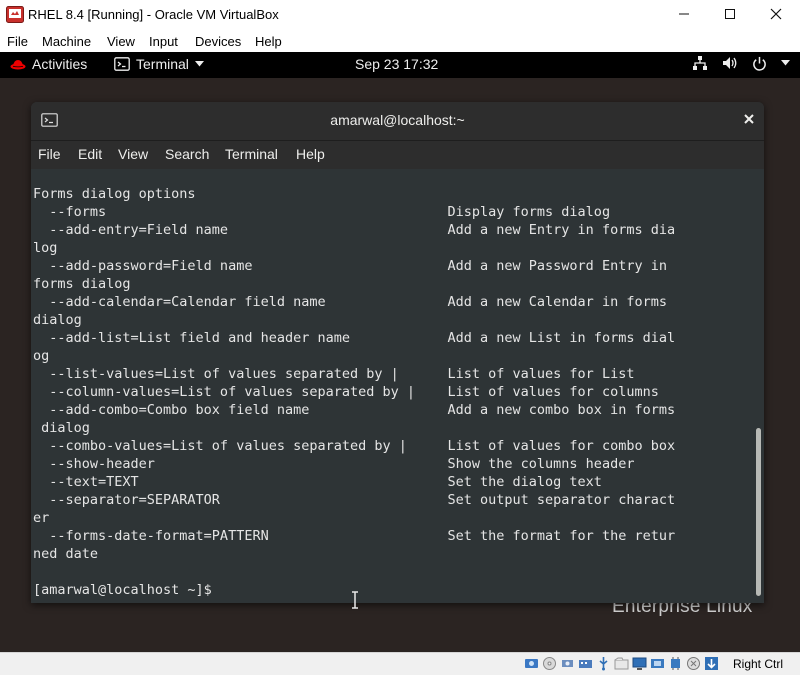 The width and height of the screenshot is (800, 675). Describe the element at coordinates (122, 64) in the screenshot. I see `terminal-icon` at that location.